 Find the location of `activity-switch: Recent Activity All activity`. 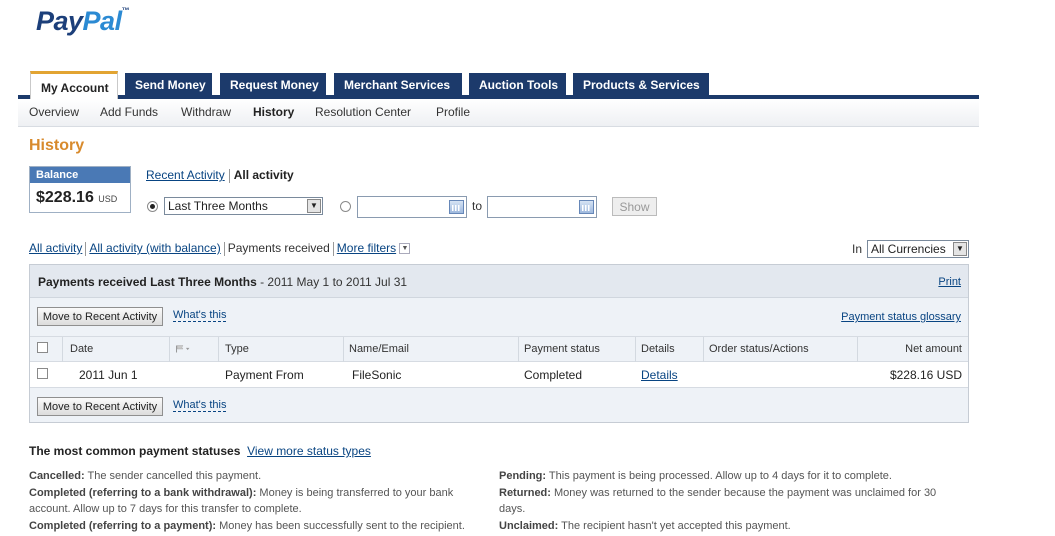

activity-switch: Recent Activity All activity is located at coordinates (220, 175).